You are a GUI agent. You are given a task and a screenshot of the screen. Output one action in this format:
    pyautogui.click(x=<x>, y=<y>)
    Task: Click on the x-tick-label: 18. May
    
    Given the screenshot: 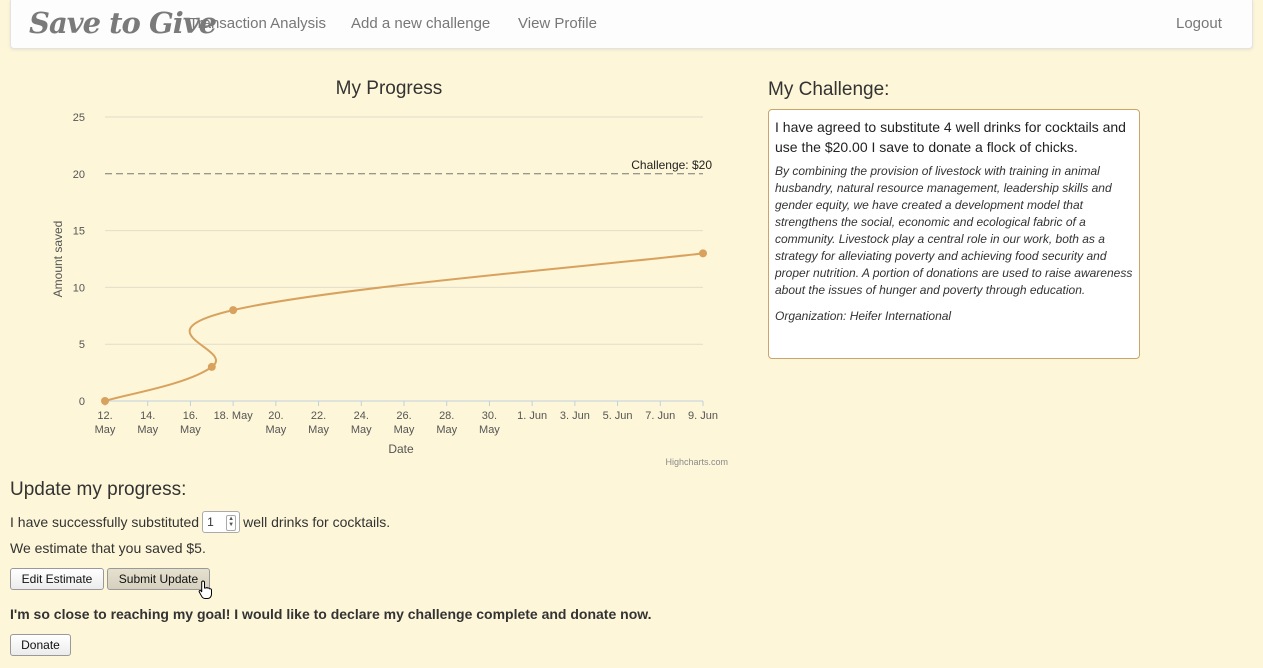 What is the action you would take?
    pyautogui.click(x=234, y=416)
    